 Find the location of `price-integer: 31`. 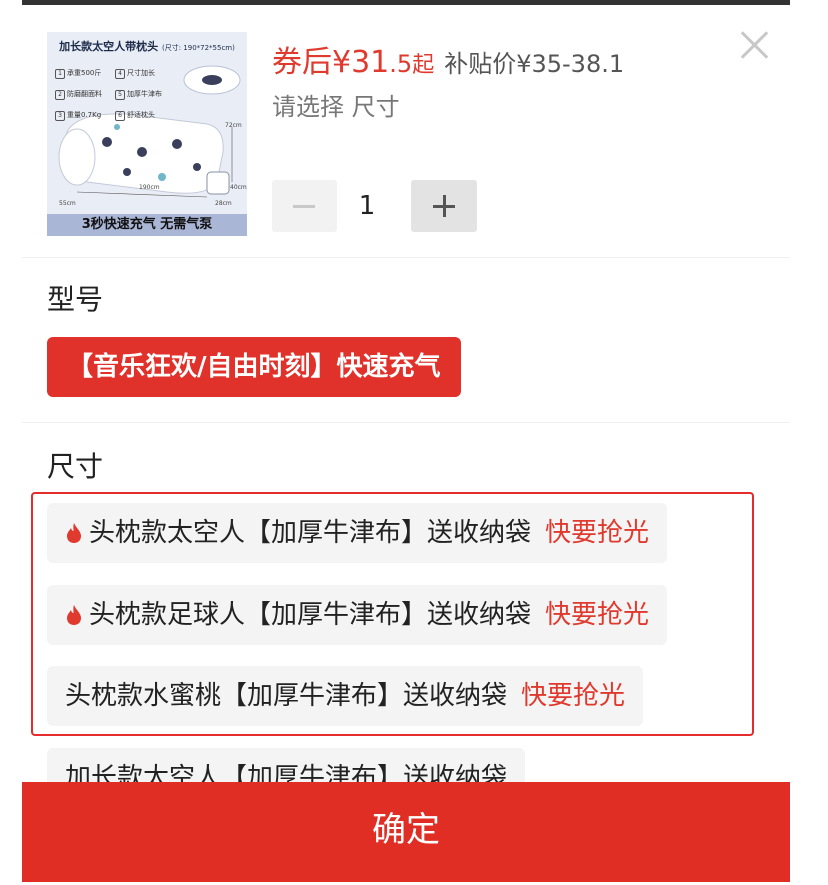

price-integer: 31 is located at coordinates (370, 62).